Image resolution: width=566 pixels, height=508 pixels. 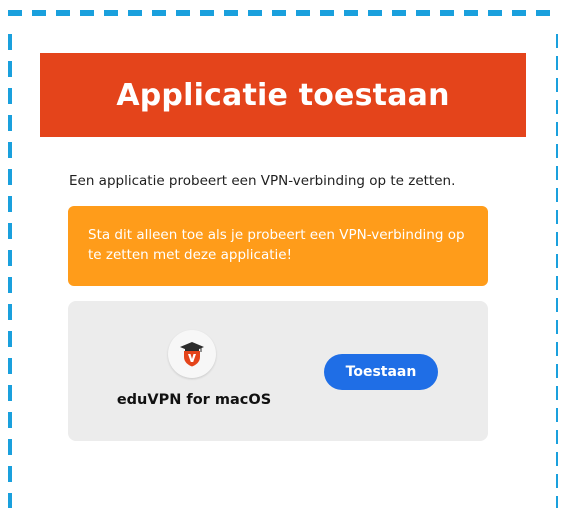 I want to click on eduvpn-logo-icon, so click(x=192, y=354).